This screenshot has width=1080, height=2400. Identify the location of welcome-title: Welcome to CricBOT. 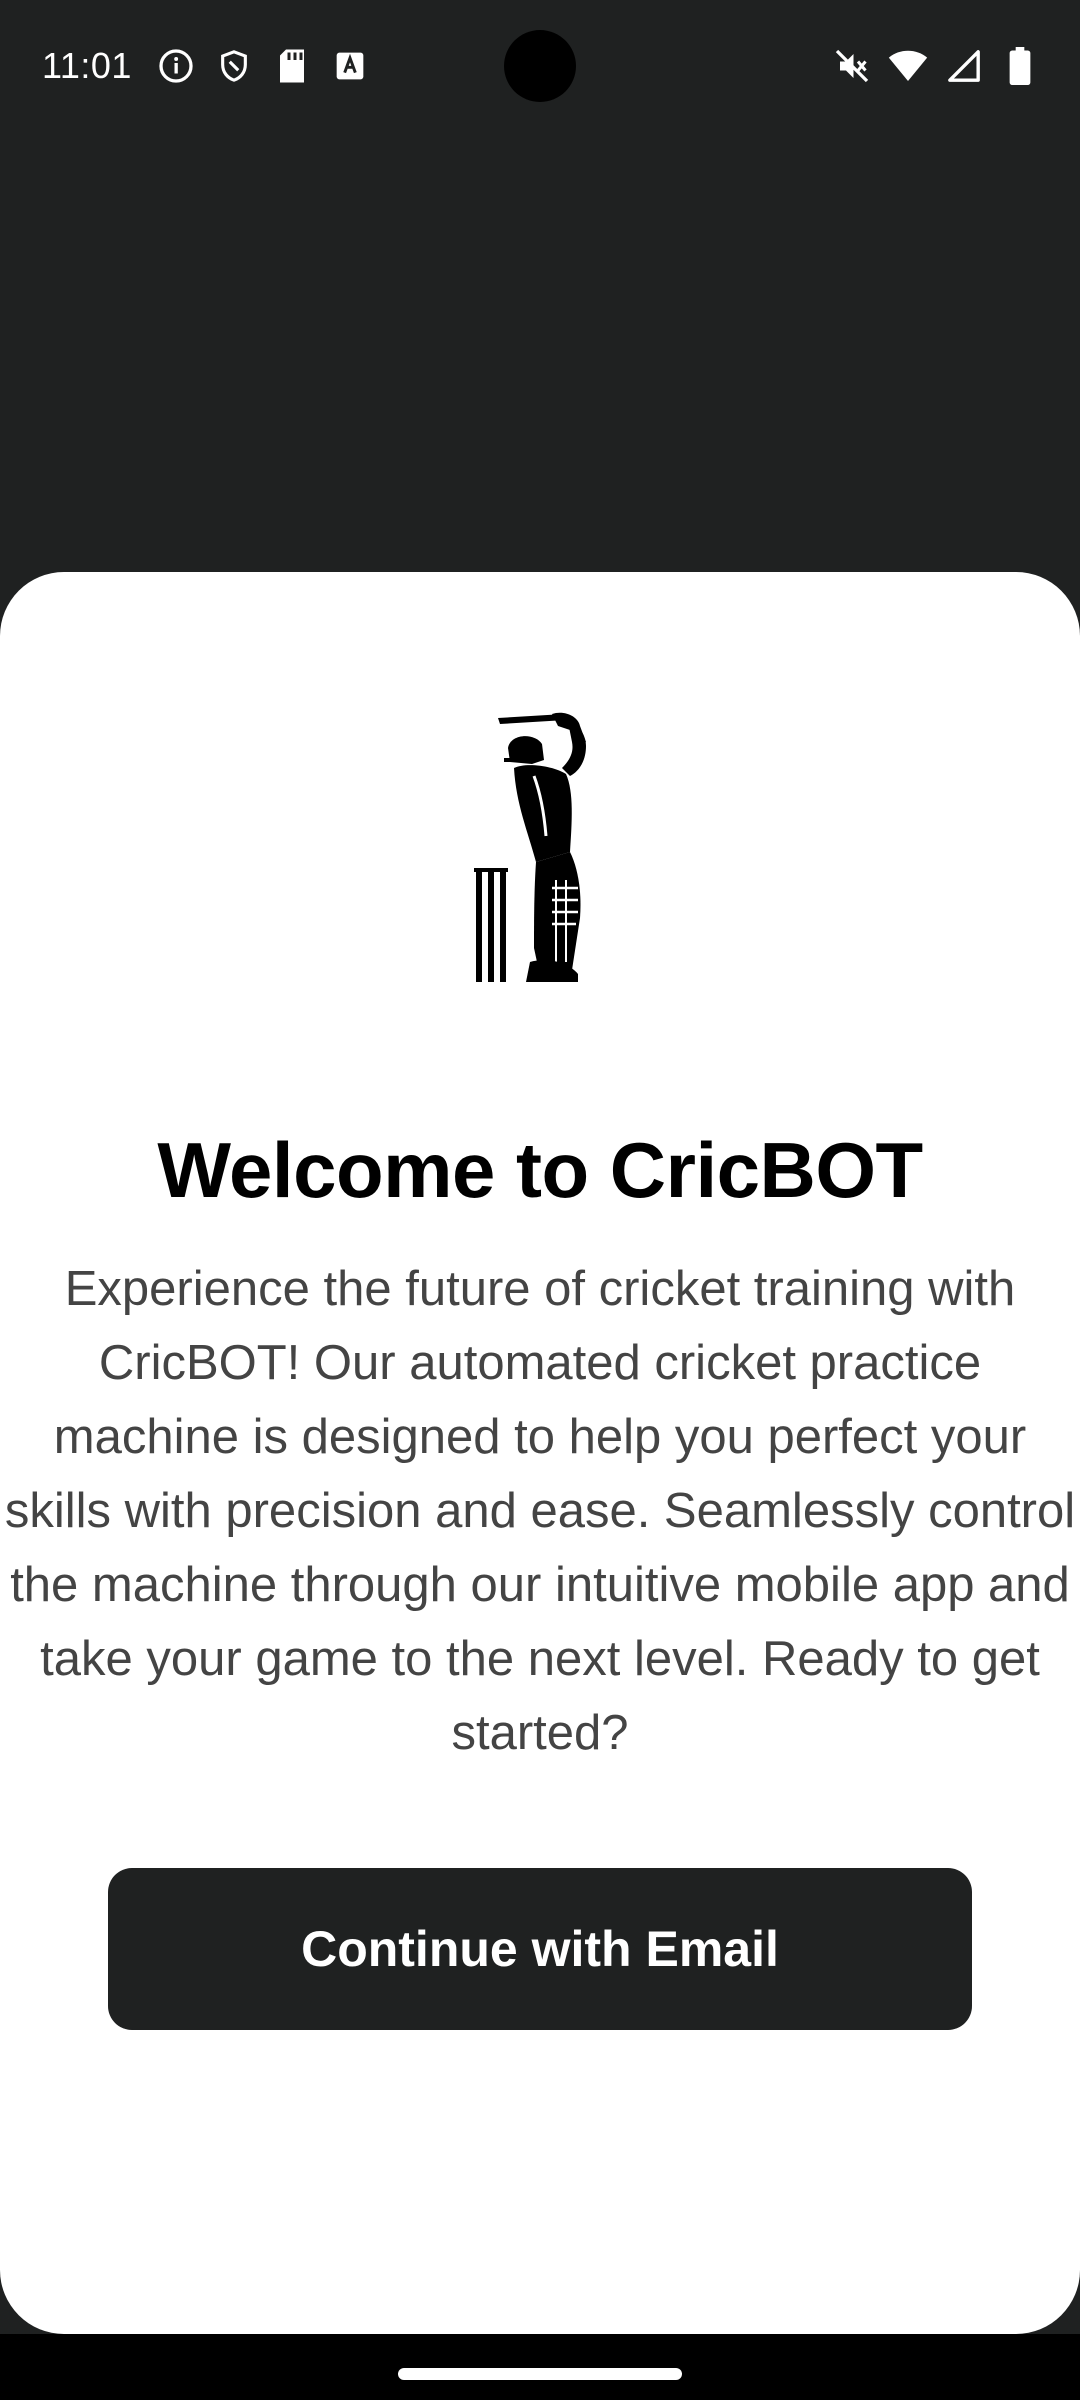
(540, 1170).